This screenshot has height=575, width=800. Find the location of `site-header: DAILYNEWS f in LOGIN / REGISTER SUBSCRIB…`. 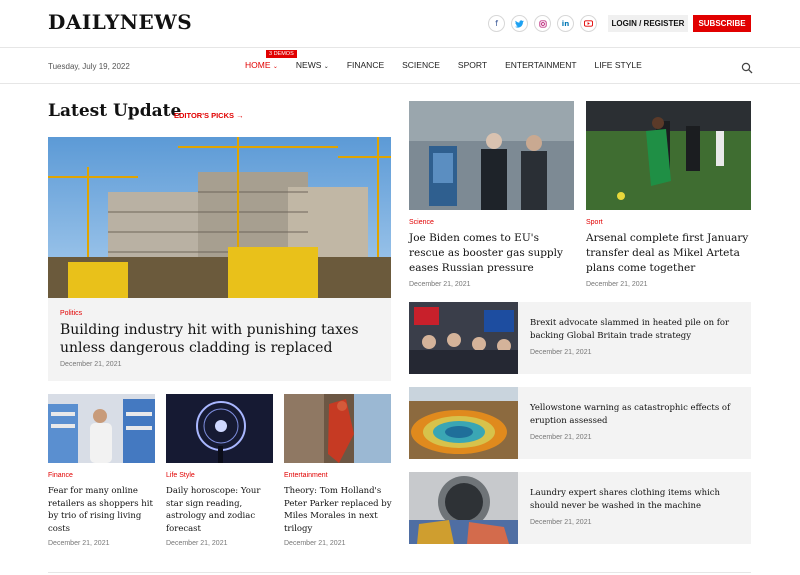

site-header: DAILYNEWS f in LOGIN / REGISTER SUBSCRIB… is located at coordinates (400, 24).